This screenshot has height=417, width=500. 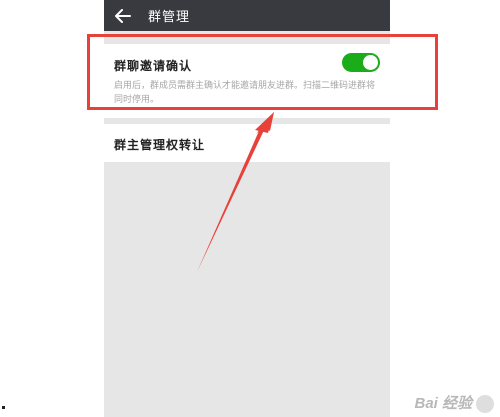 I want to click on watermark: Bai 经验, so click(x=454, y=402).